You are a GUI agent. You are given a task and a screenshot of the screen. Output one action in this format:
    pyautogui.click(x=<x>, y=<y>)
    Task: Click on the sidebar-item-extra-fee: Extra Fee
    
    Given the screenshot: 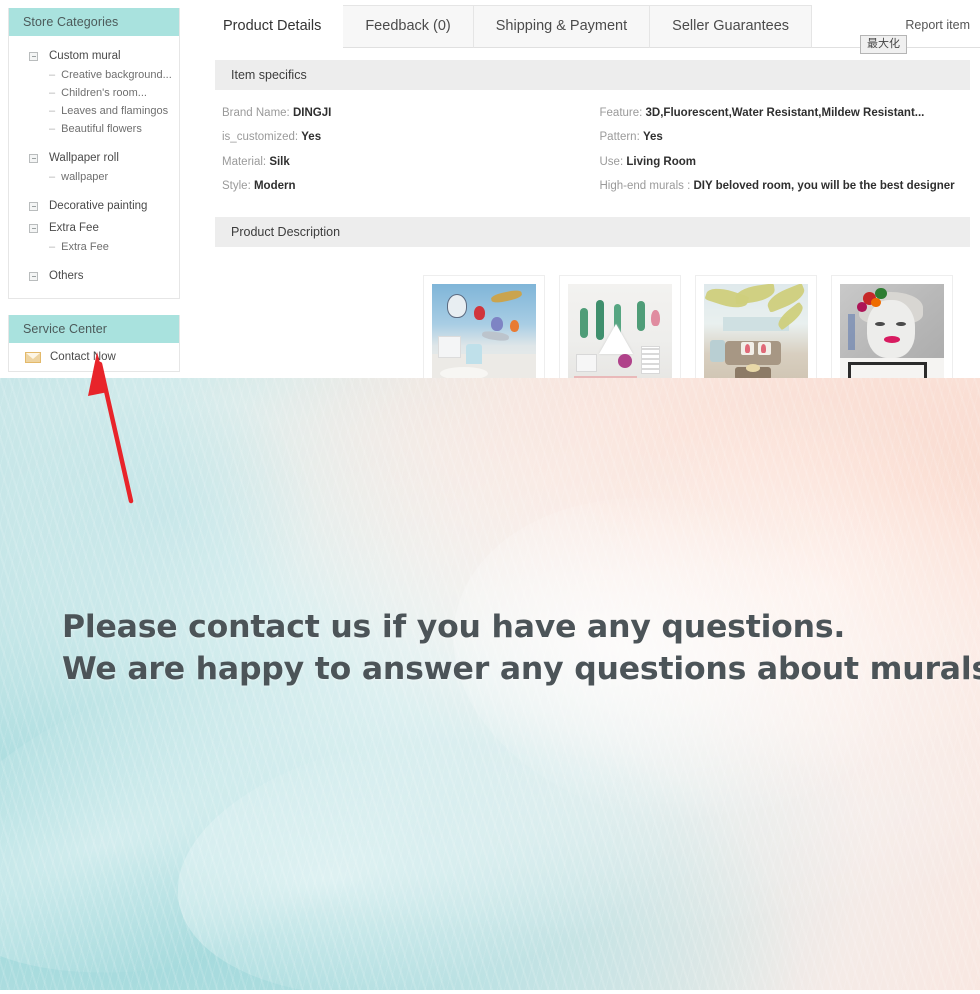 What is the action you would take?
    pyautogui.click(x=94, y=228)
    